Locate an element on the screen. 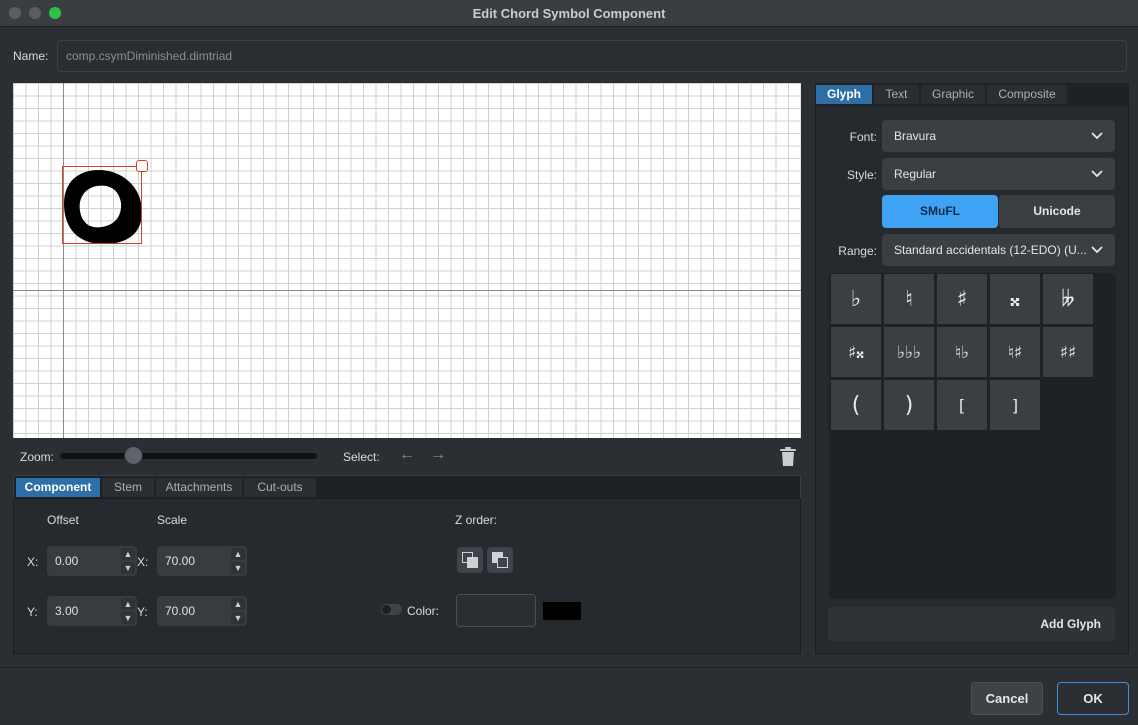 The image size is (1138, 725). color-swatch is located at coordinates (562, 611).